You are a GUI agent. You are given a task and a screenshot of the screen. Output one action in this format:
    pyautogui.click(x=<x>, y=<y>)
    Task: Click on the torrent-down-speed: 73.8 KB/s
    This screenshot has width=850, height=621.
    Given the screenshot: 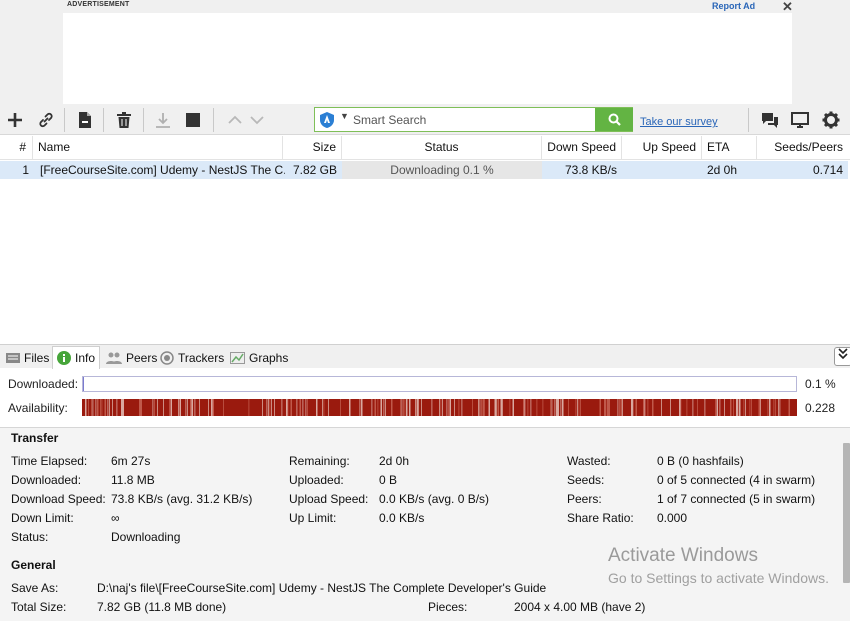 What is the action you would take?
    pyautogui.click(x=590, y=170)
    